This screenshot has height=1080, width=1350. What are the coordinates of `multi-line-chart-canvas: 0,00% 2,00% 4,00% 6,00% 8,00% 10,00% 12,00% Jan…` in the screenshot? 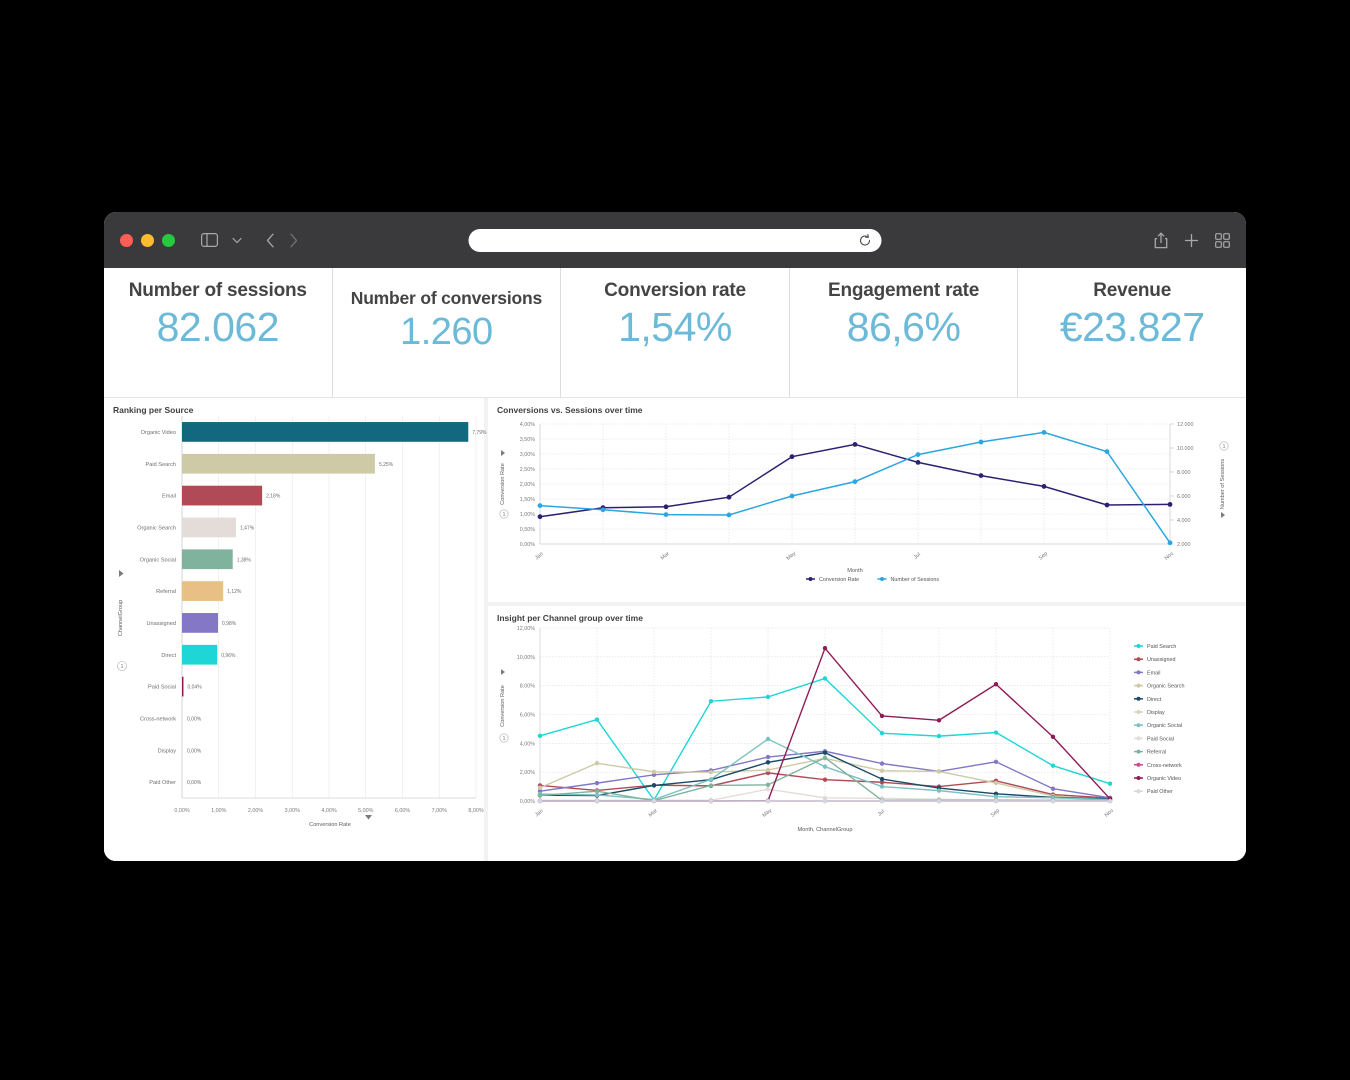 It's located at (865, 733).